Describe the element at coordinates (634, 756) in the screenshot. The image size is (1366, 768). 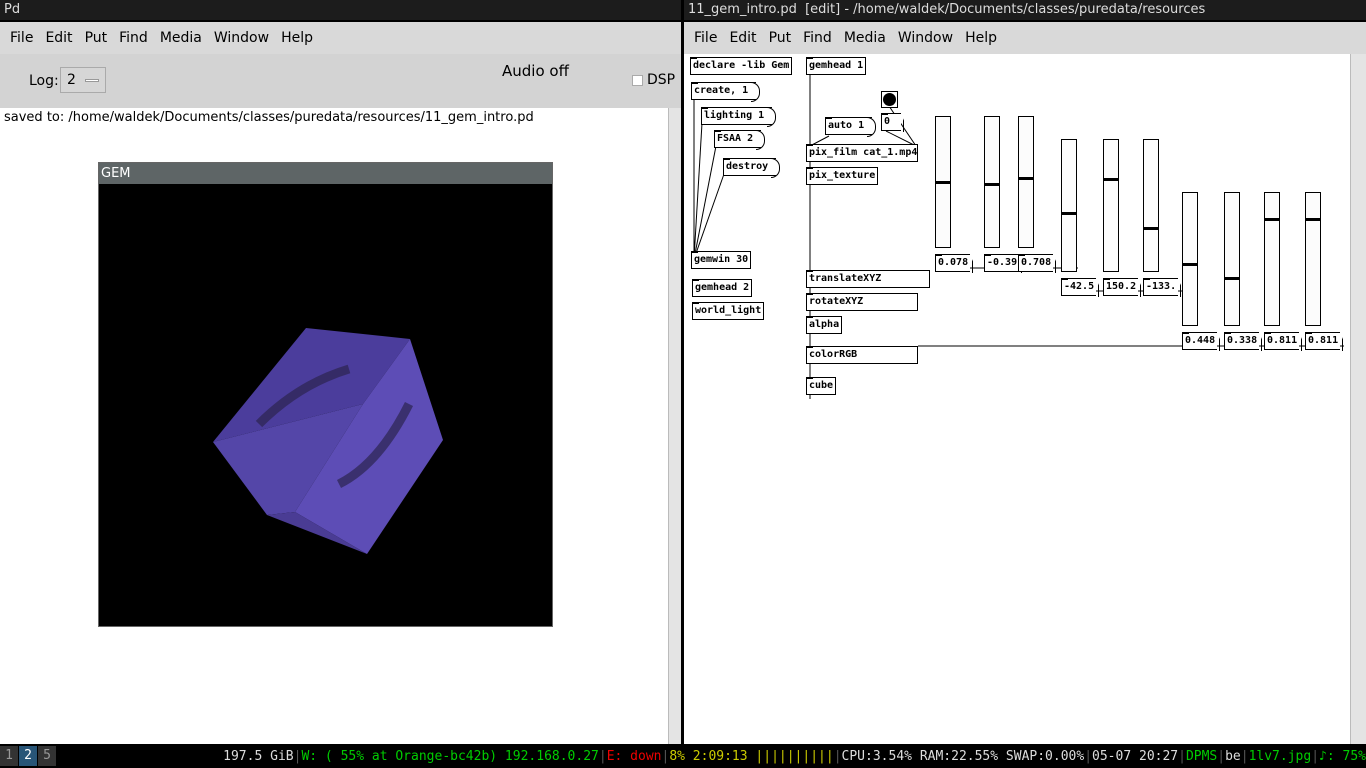
I see `ethernet-status: E: down` at that location.